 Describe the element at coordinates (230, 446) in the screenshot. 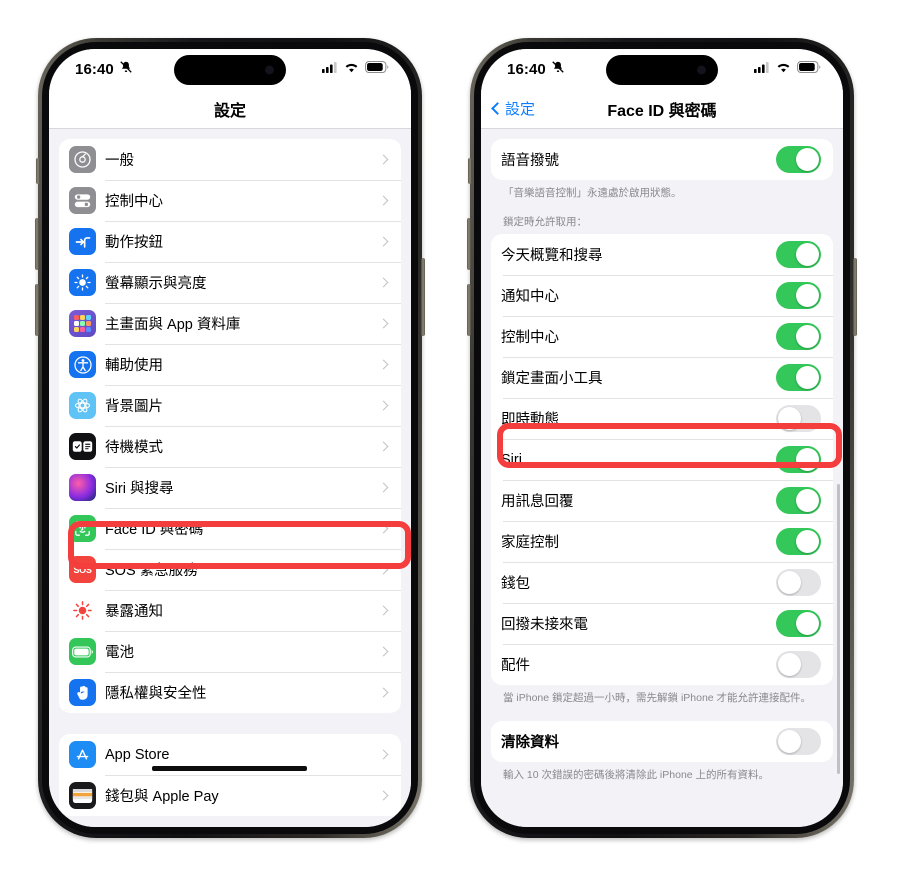

I see `settings-row-standby: 待機模式` at that location.